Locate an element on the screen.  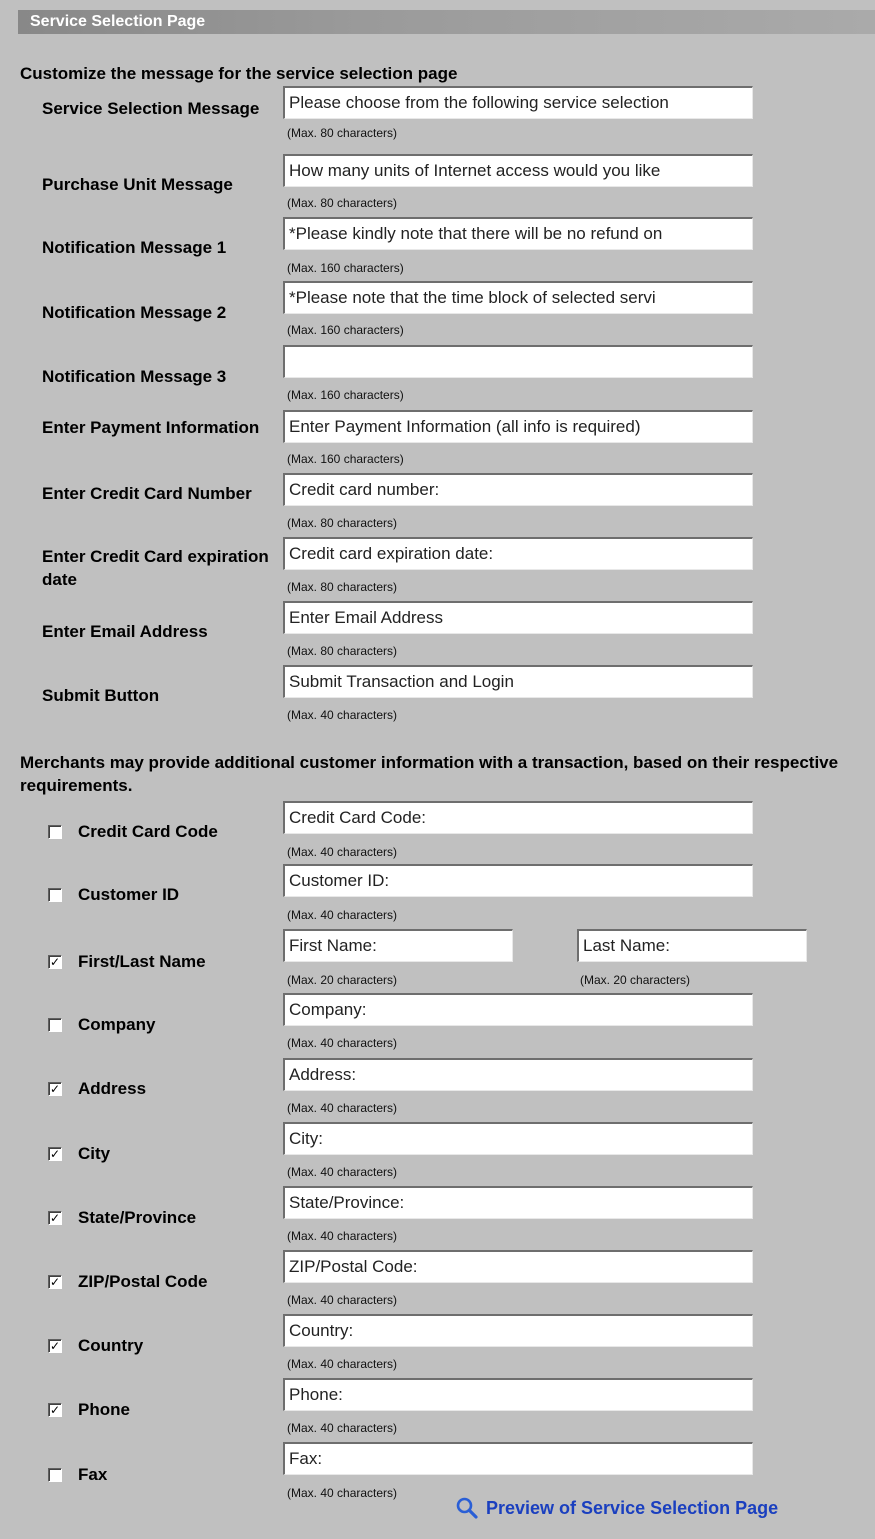
address-option: ✓ Address is located at coordinates (163, 1088).